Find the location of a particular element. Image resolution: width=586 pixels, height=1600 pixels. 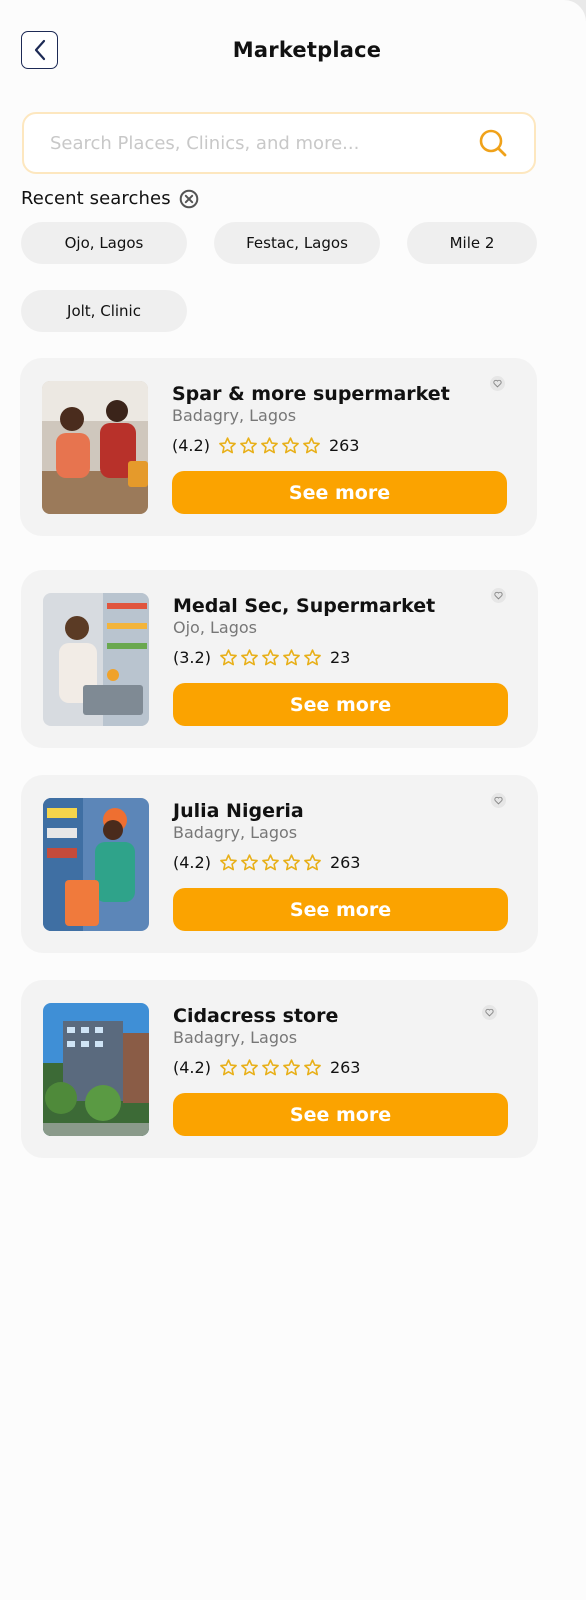

recent-chip: Ojo, Lagos is located at coordinates (104, 243).